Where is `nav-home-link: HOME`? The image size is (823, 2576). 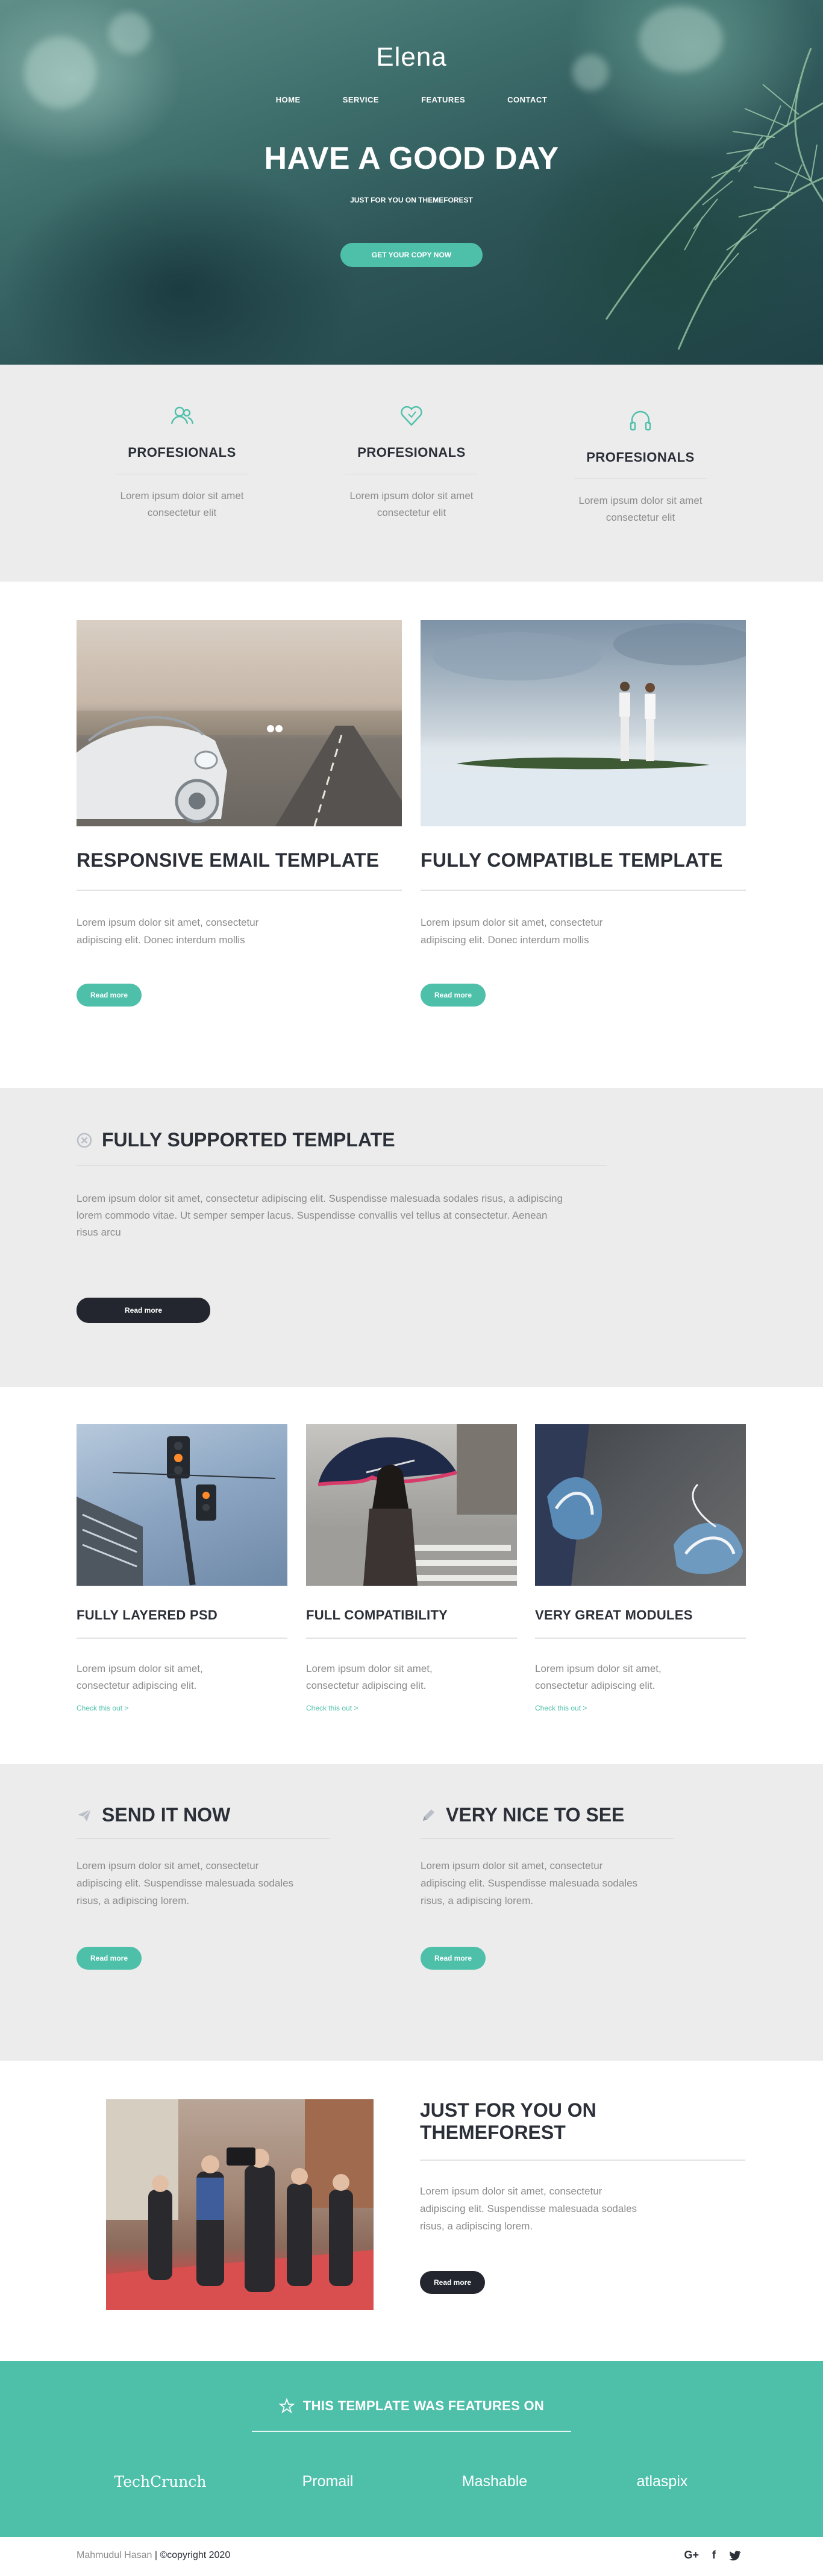
nav-home-link: HOME is located at coordinates (288, 99).